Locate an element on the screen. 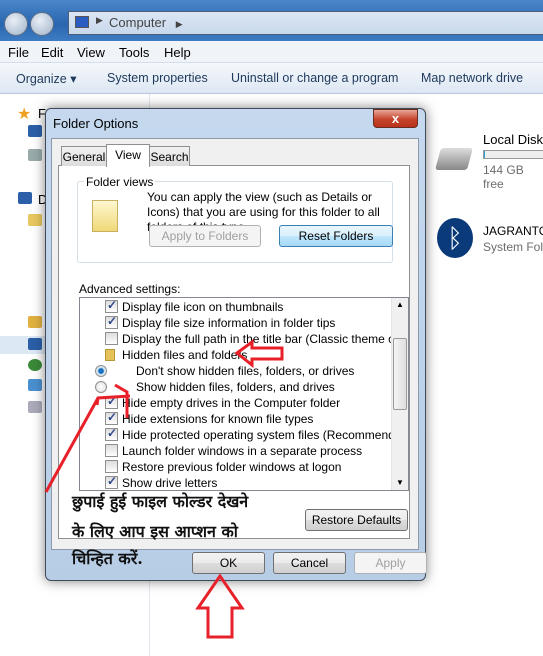 This screenshot has height=656, width=543. folder-views-legend: Folder views is located at coordinates (120, 182).